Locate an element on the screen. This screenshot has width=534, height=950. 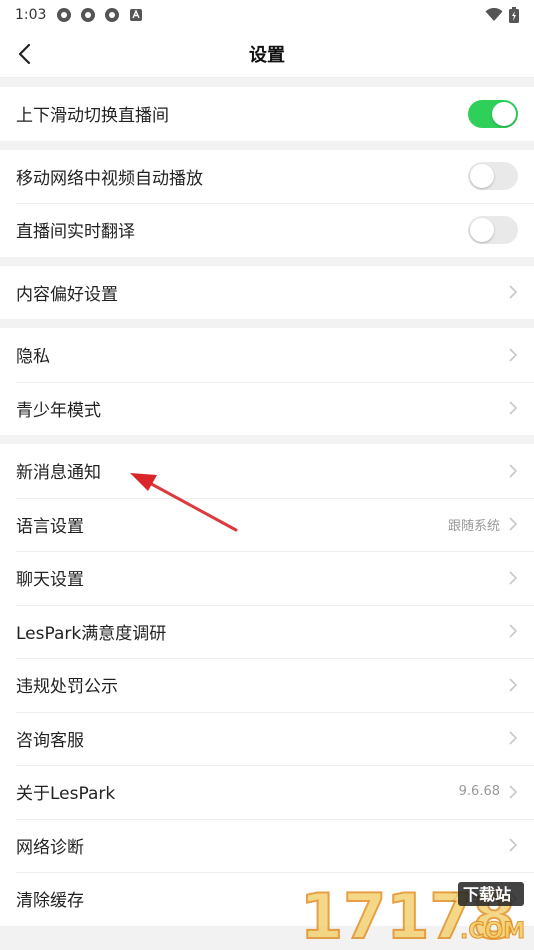
setting-label: 聊天设置 is located at coordinates (50, 580).